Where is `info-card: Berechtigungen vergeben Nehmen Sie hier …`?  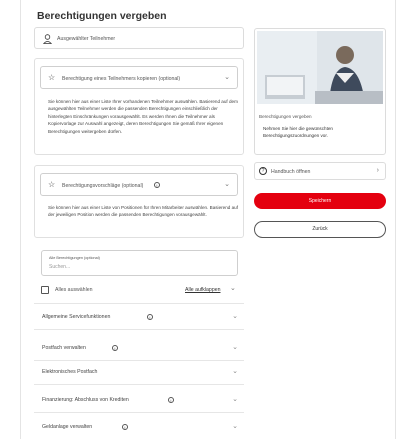 info-card: Berechtigungen vergeben Nehmen Sie hier … is located at coordinates (320, 91).